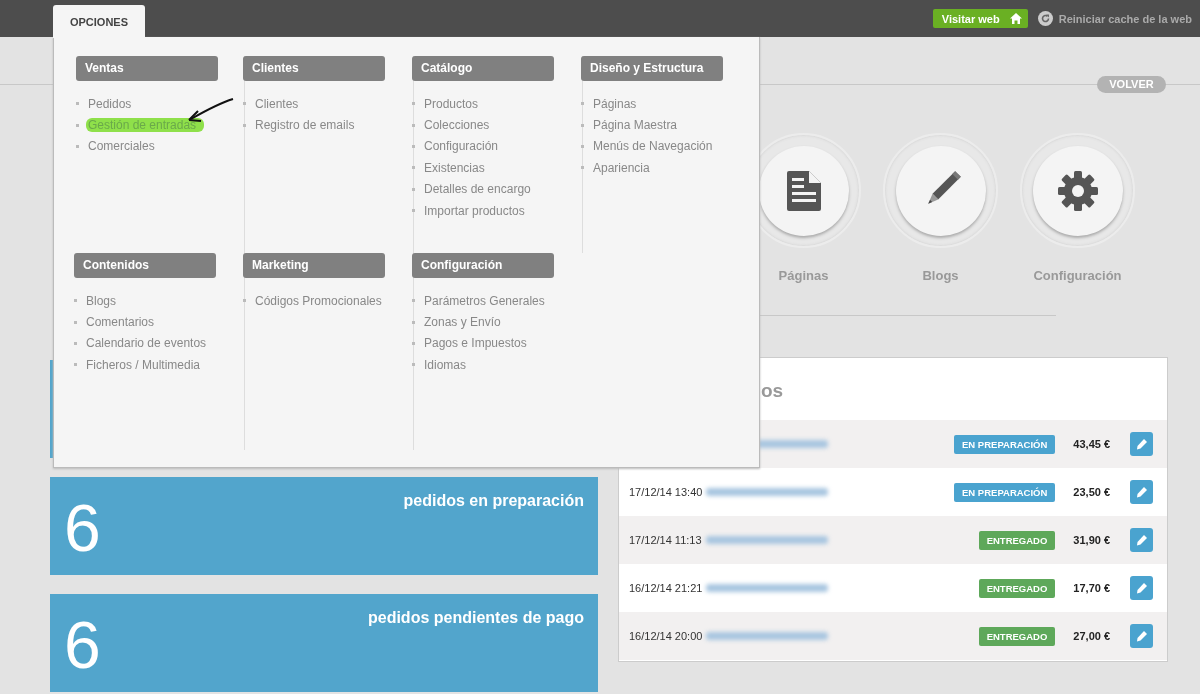 This screenshot has height=694, width=1200. Describe the element at coordinates (635, 125) in the screenshot. I see `menu-item: Página Maestra` at that location.